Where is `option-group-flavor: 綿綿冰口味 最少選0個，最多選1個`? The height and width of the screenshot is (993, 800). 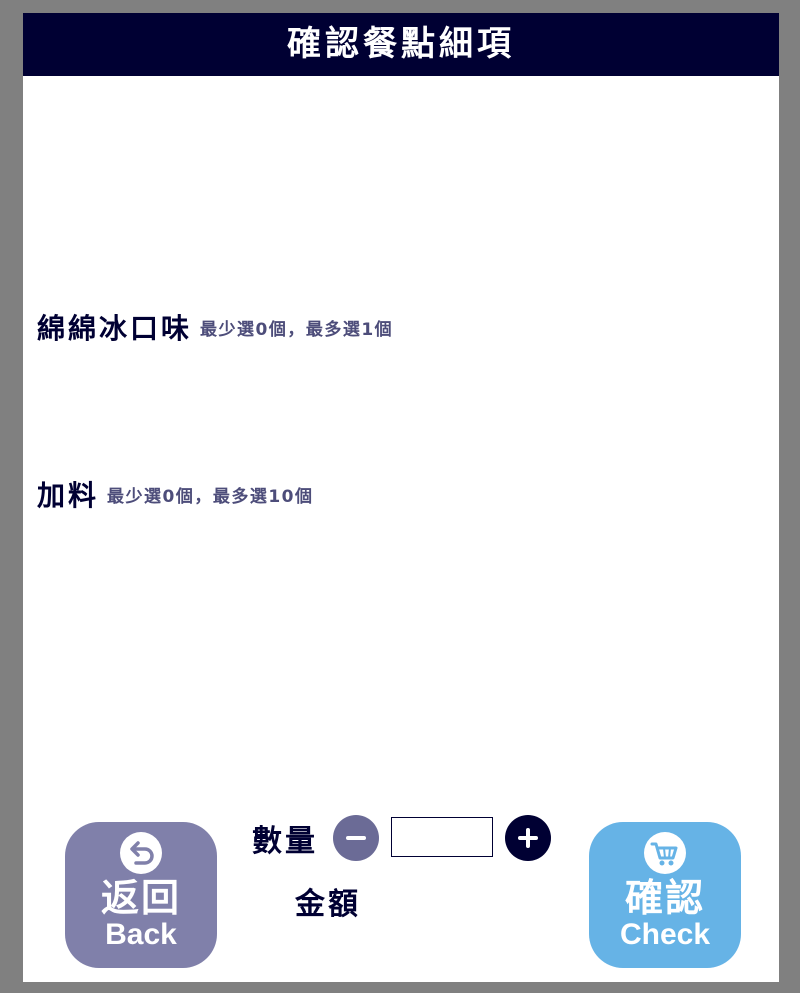 option-group-flavor: 綿綿冰口味 最少選0個，最多選1個 is located at coordinates (215, 327).